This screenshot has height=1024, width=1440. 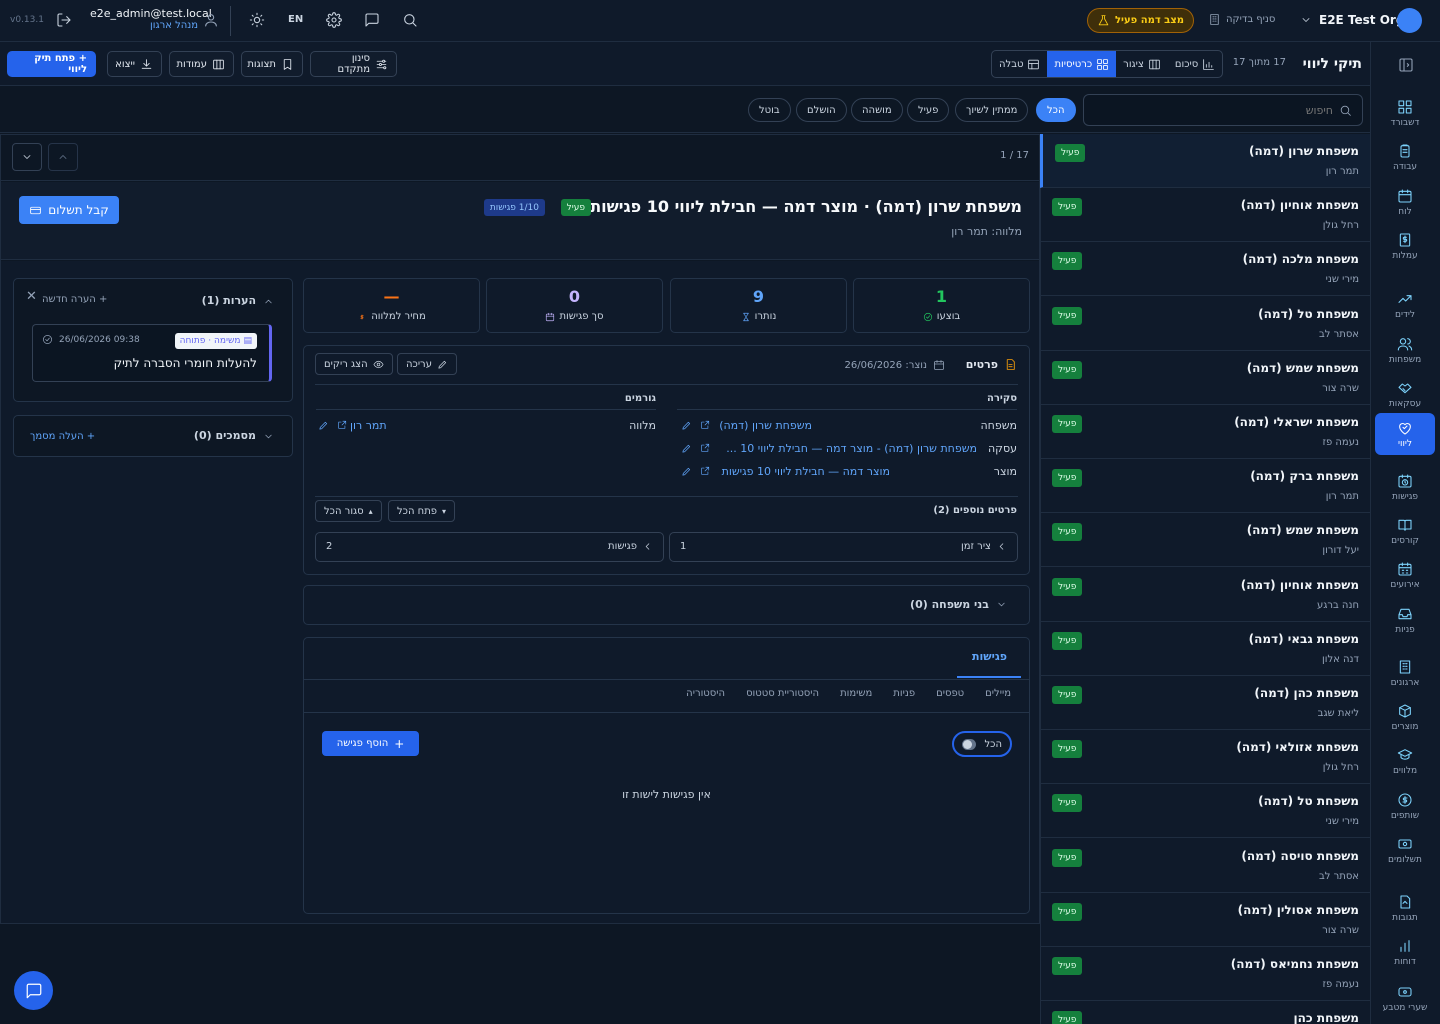 I want to click on next-record-button, so click(x=27, y=157).